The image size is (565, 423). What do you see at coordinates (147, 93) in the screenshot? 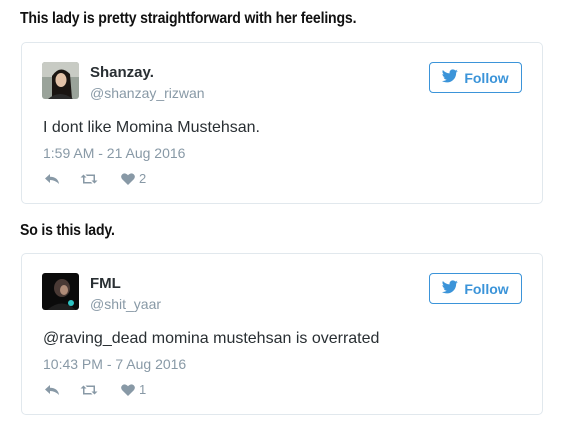
I see `user-handle: @shanzay_rizwan` at bounding box center [147, 93].